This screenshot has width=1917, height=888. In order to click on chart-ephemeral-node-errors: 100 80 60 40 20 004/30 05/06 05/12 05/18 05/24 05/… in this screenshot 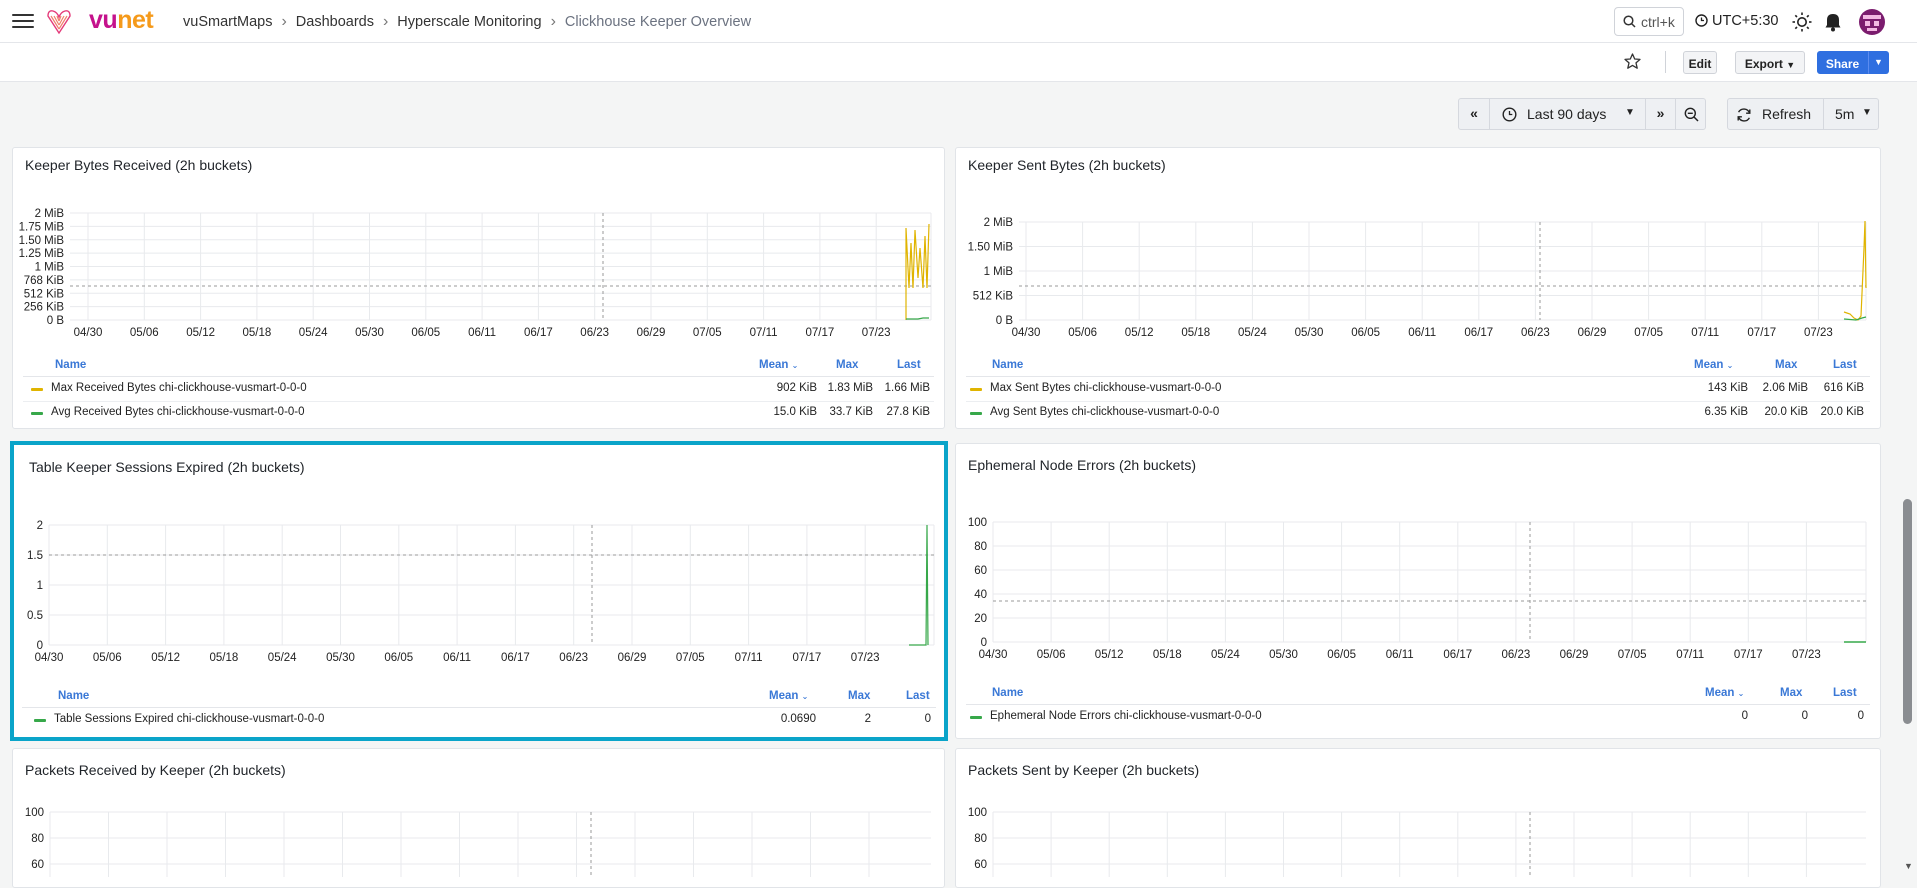, I will do `click(1417, 589)`.